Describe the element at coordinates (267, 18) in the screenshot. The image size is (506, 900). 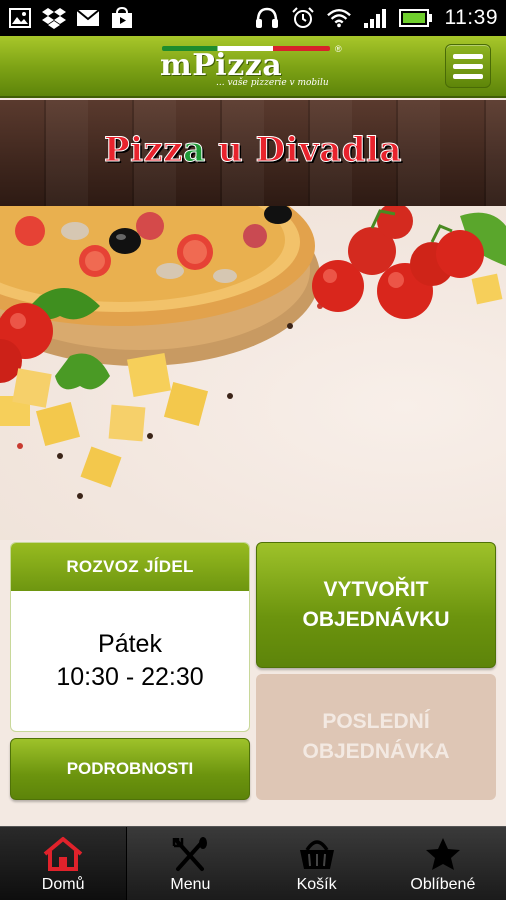
I see `headset-icon` at that location.